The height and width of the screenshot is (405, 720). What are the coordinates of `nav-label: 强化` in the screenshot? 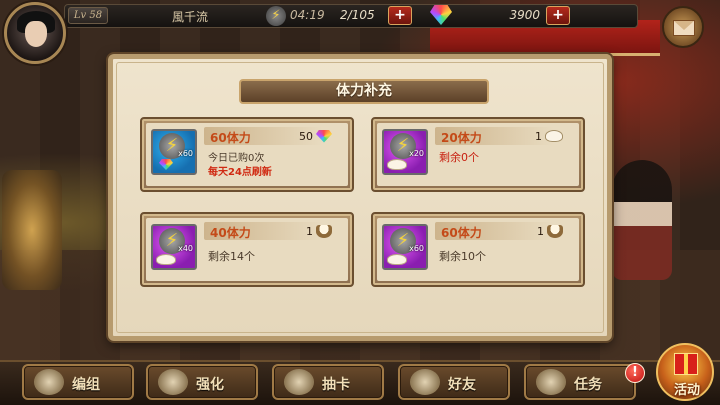 It's located at (210, 385).